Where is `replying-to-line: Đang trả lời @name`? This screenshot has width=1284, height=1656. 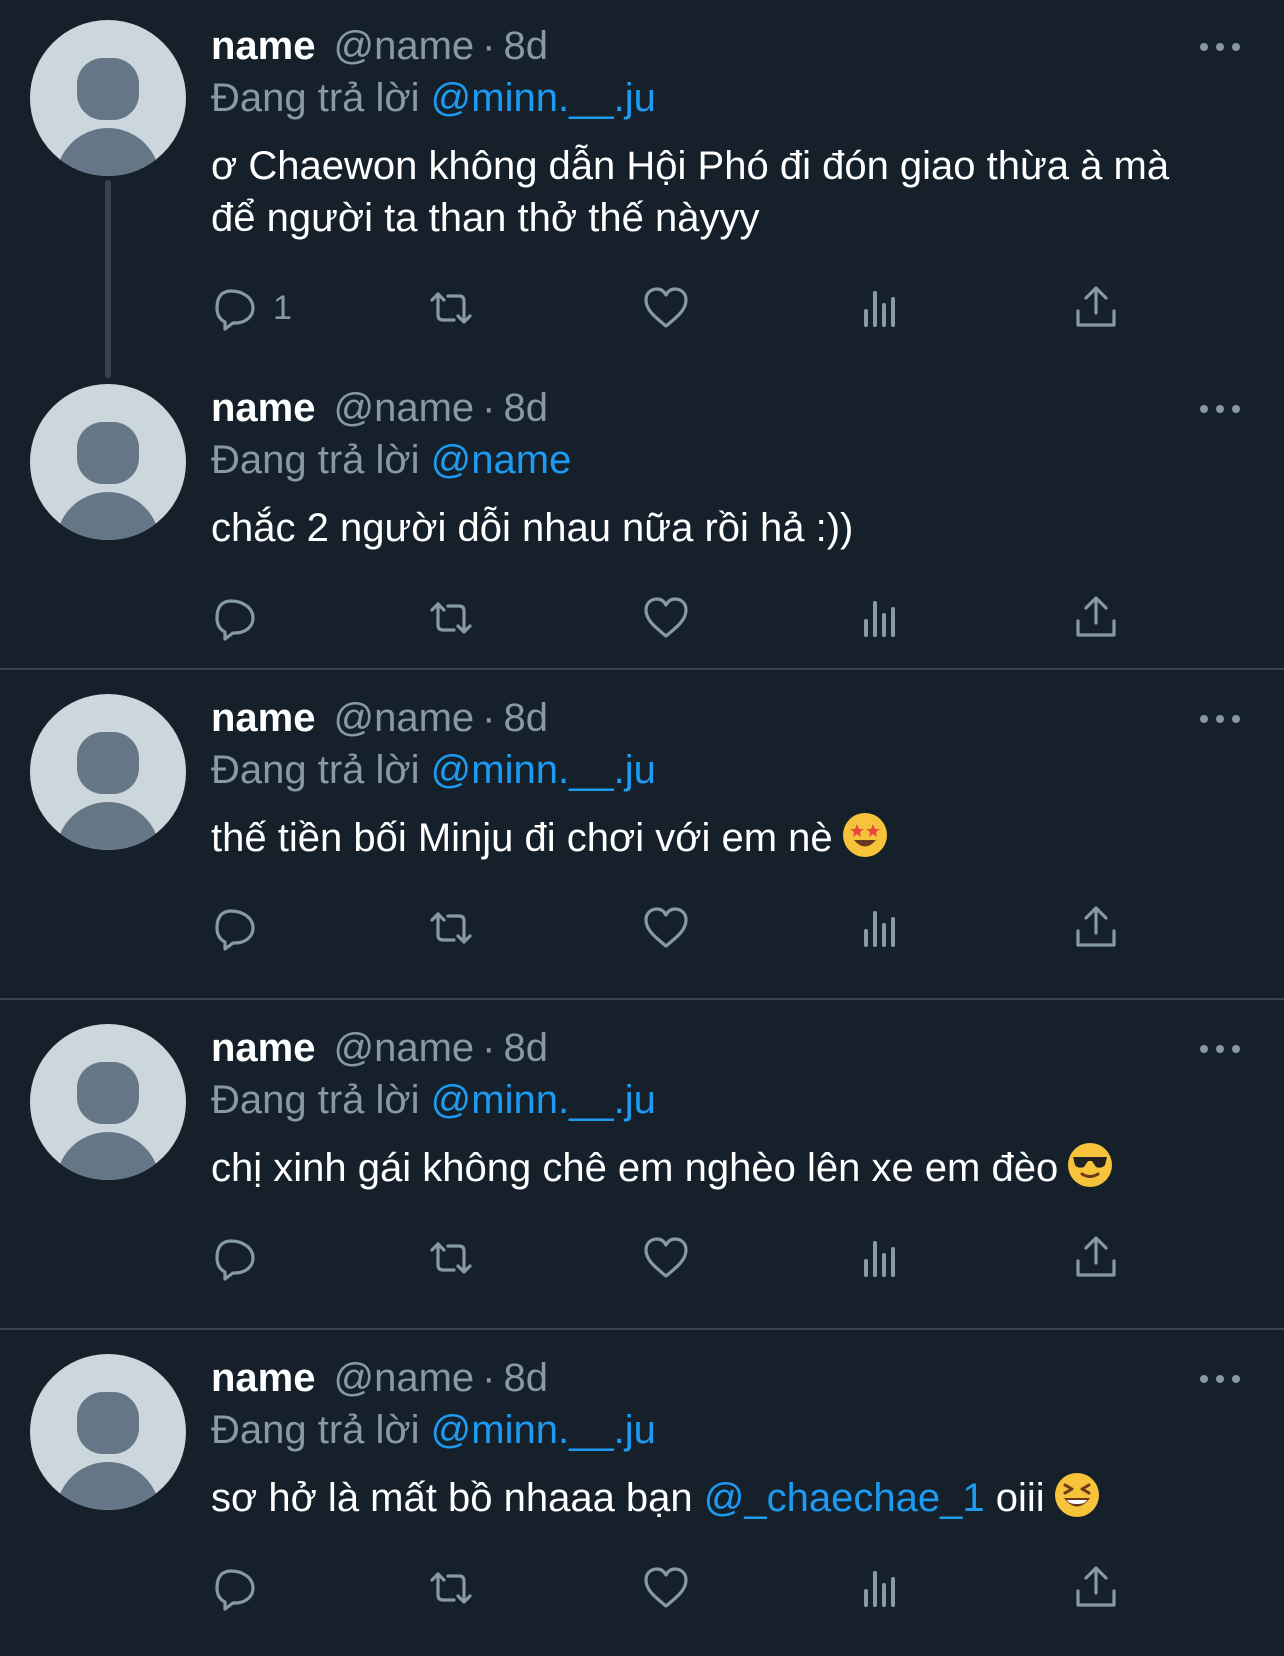
replying-to-line: Đang trả lời @name is located at coordinates (391, 460).